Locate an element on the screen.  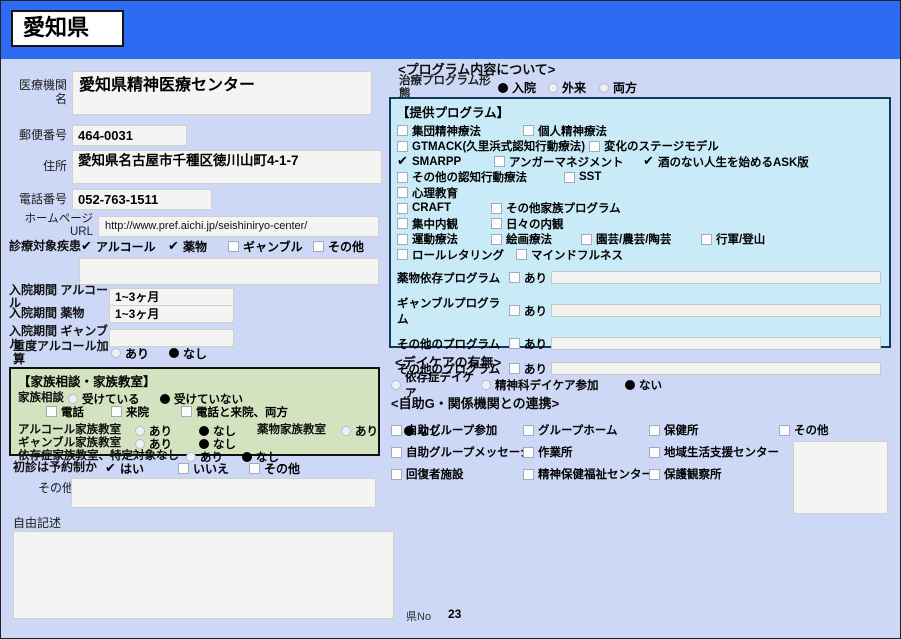
alcohol-class-label: アルコール家族教室 is located at coordinates (70, 430).